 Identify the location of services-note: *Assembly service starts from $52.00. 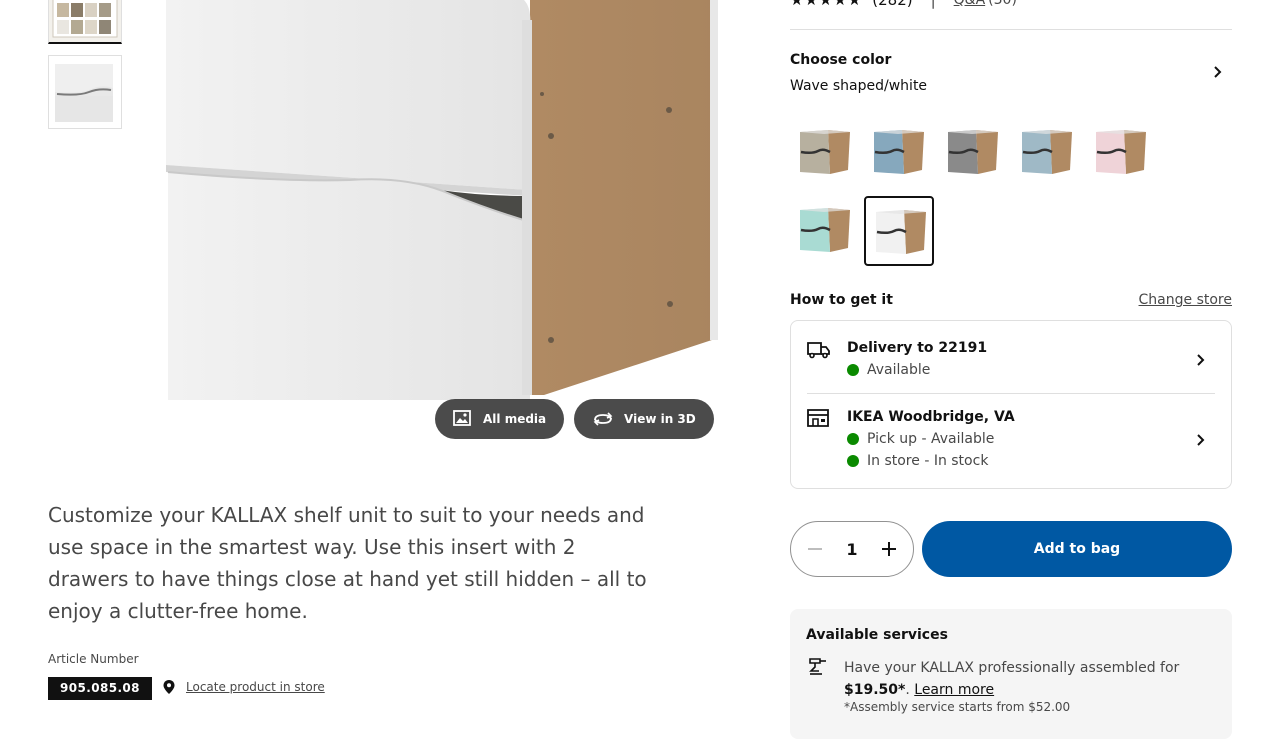
(957, 707).